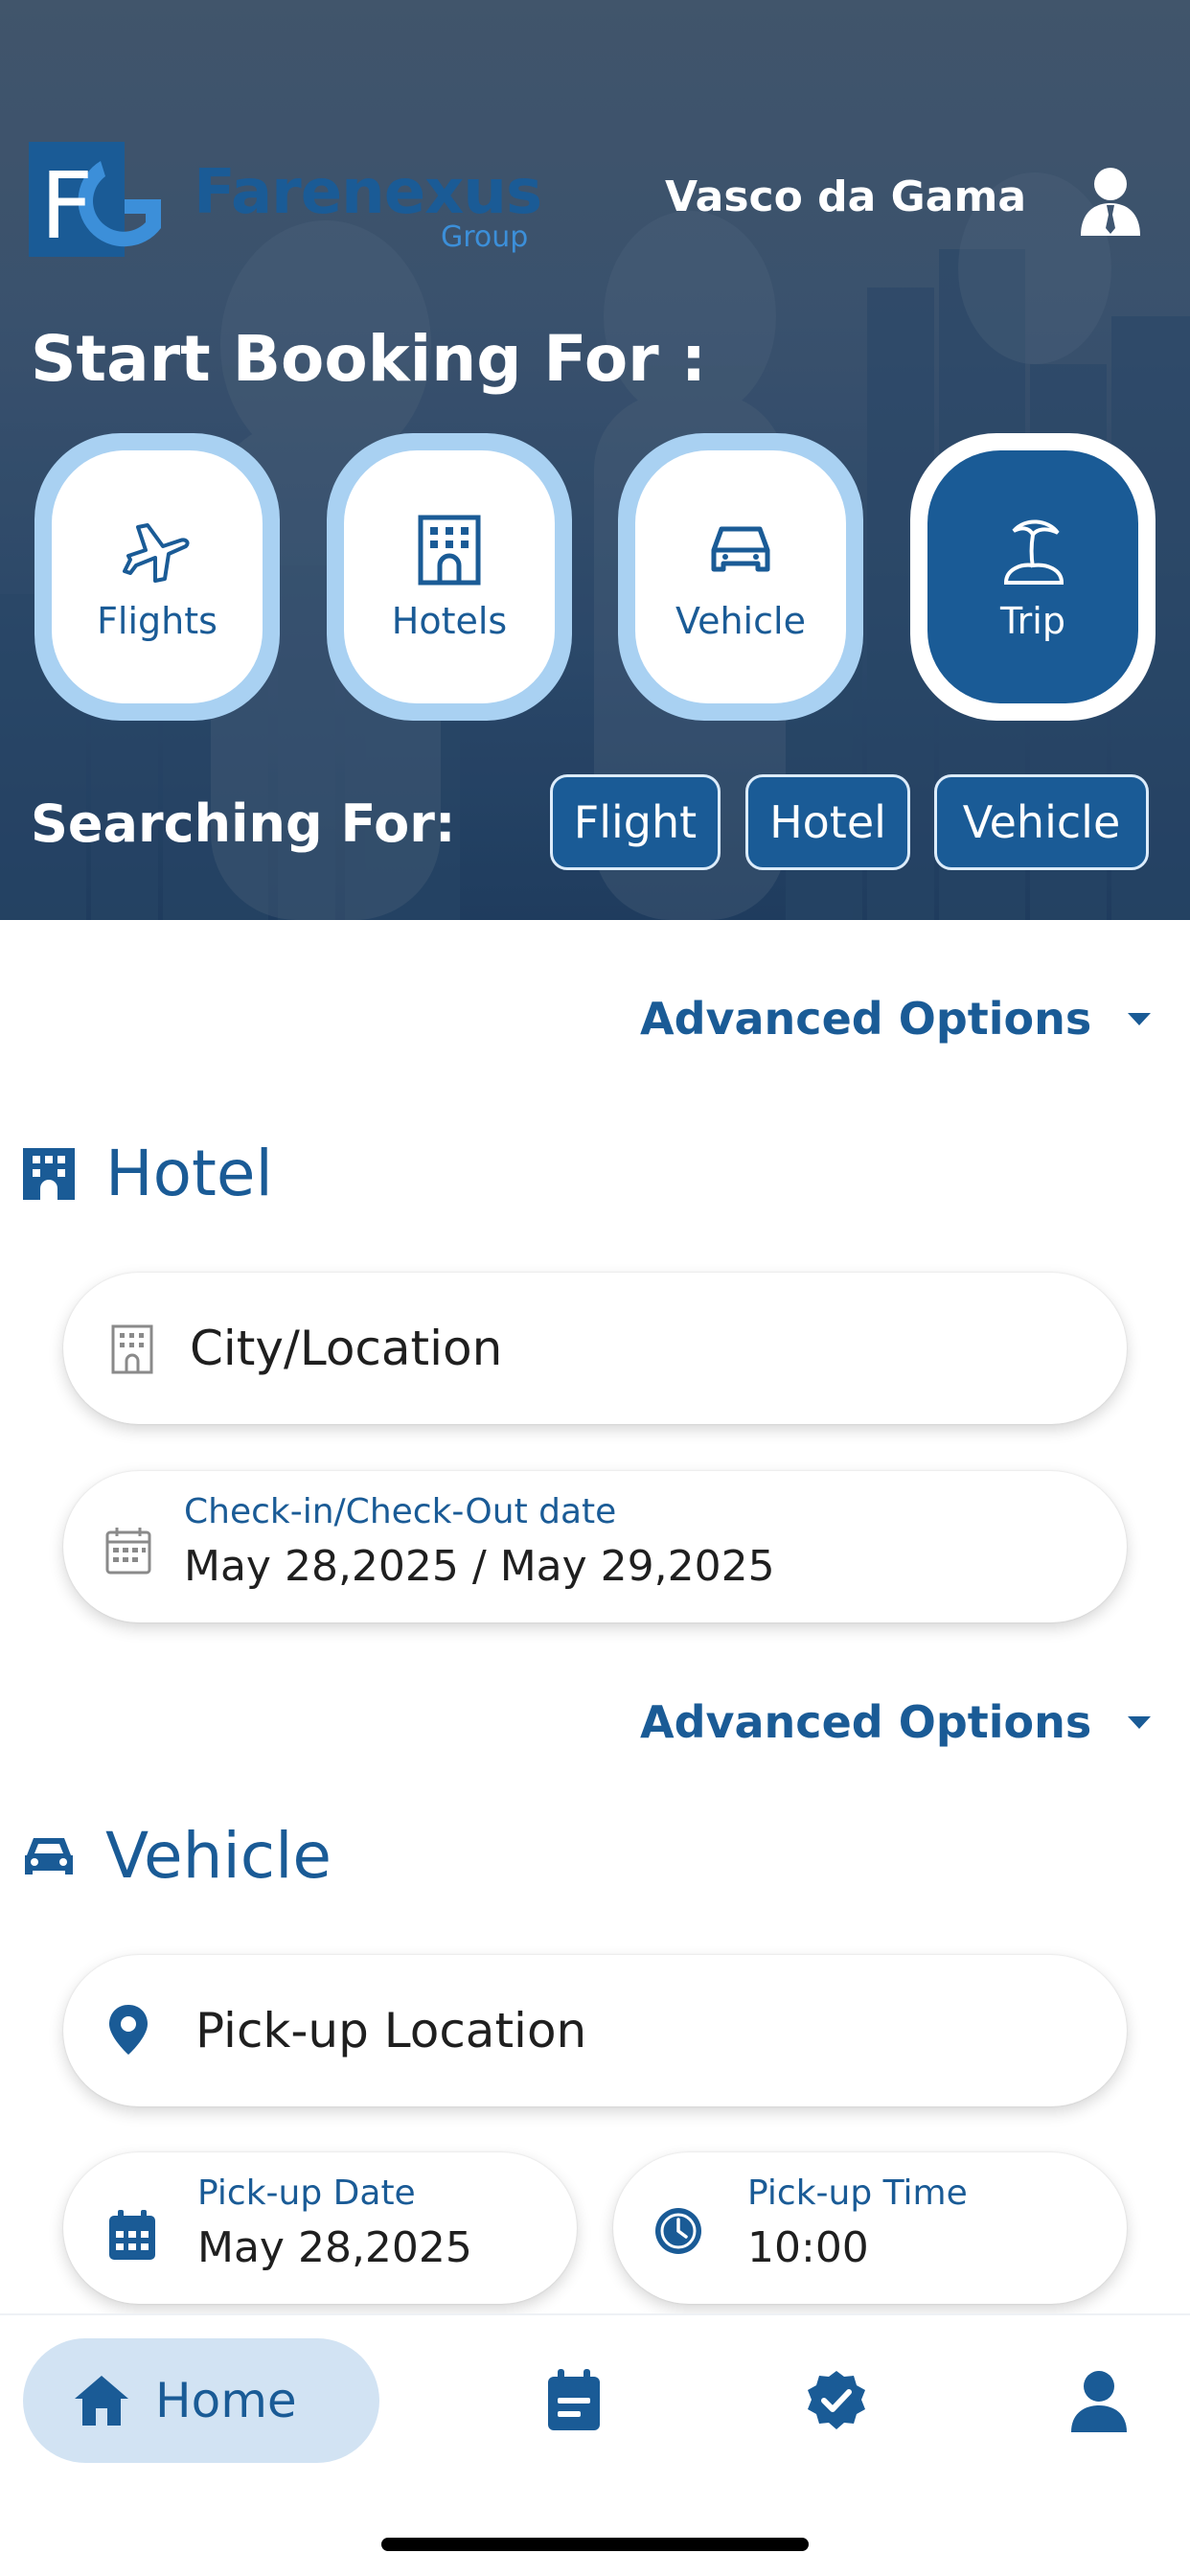 This screenshot has width=1190, height=2576. What do you see at coordinates (678, 2231) in the screenshot?
I see `clock-icon` at bounding box center [678, 2231].